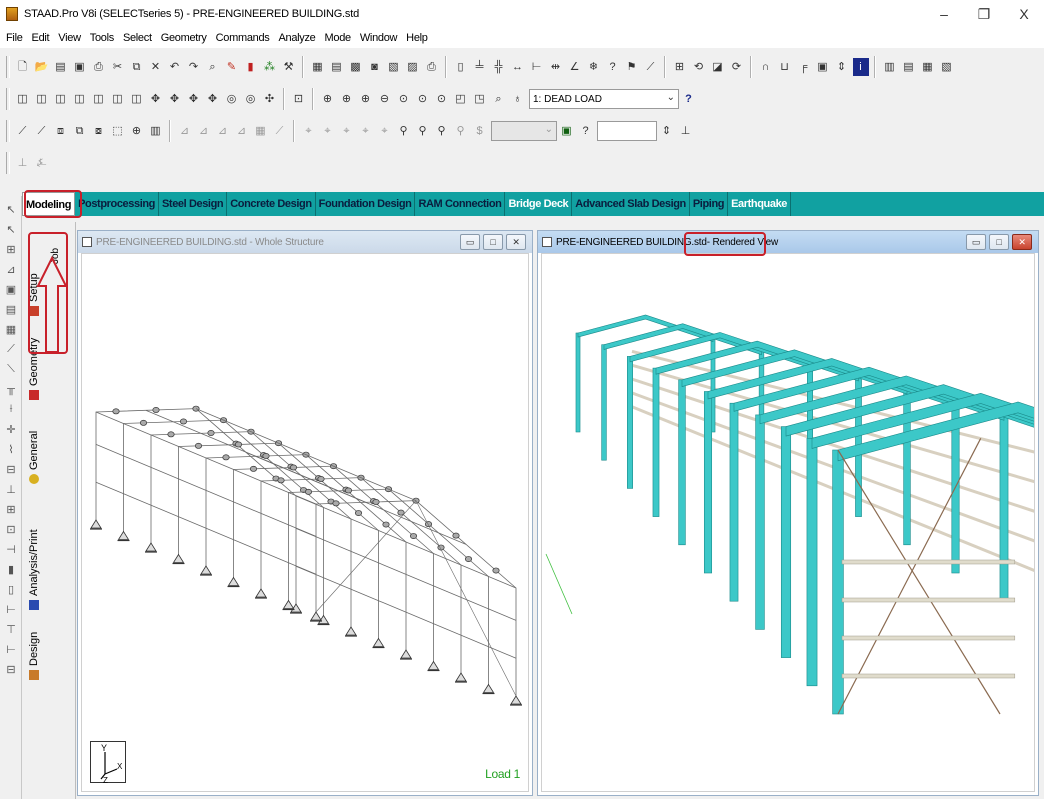 The image size is (1044, 799). Describe the element at coordinates (651, 67) in the screenshot. I see `ruler-icon: ⟋` at that location.